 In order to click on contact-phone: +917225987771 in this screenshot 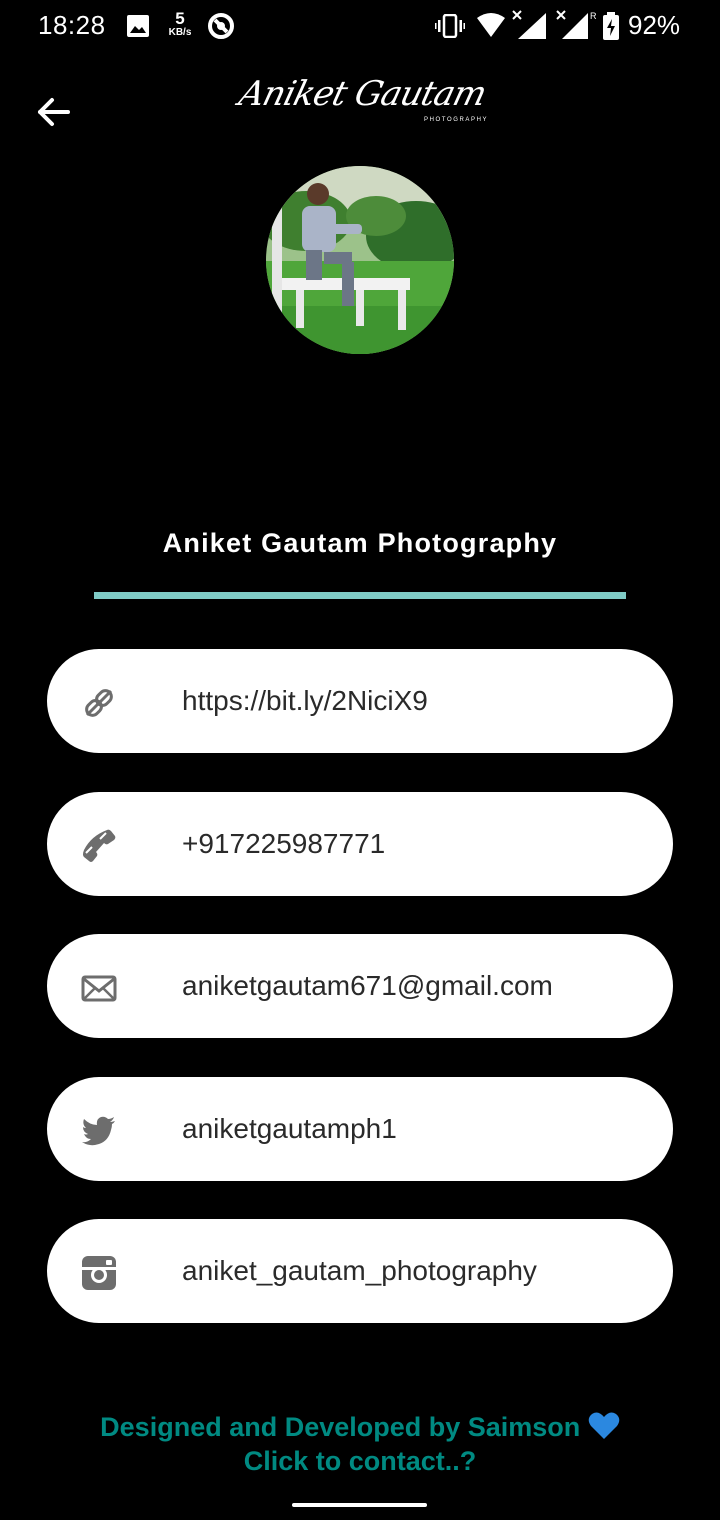, I will do `click(360, 843)`.